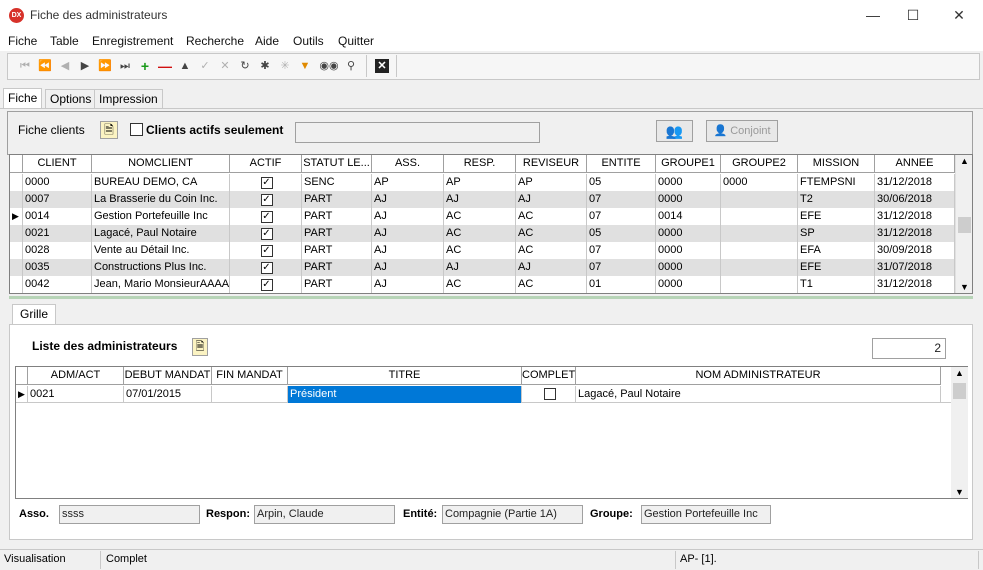 The width and height of the screenshot is (983, 570). Describe the element at coordinates (25, 66) in the screenshot. I see `first-page-icon: ⏮` at that location.